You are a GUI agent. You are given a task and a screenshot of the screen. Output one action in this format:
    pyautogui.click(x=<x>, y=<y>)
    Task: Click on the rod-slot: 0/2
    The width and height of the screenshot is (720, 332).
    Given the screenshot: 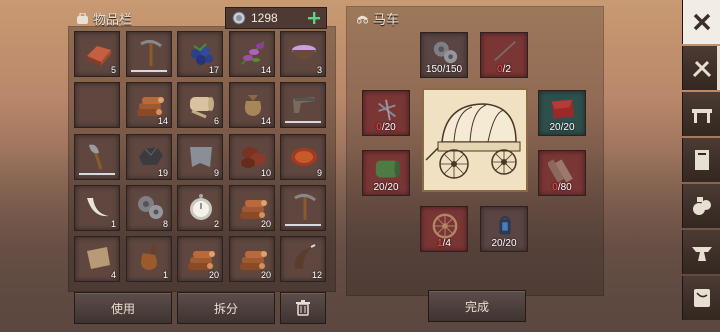 What is the action you would take?
    pyautogui.click(x=504, y=55)
    